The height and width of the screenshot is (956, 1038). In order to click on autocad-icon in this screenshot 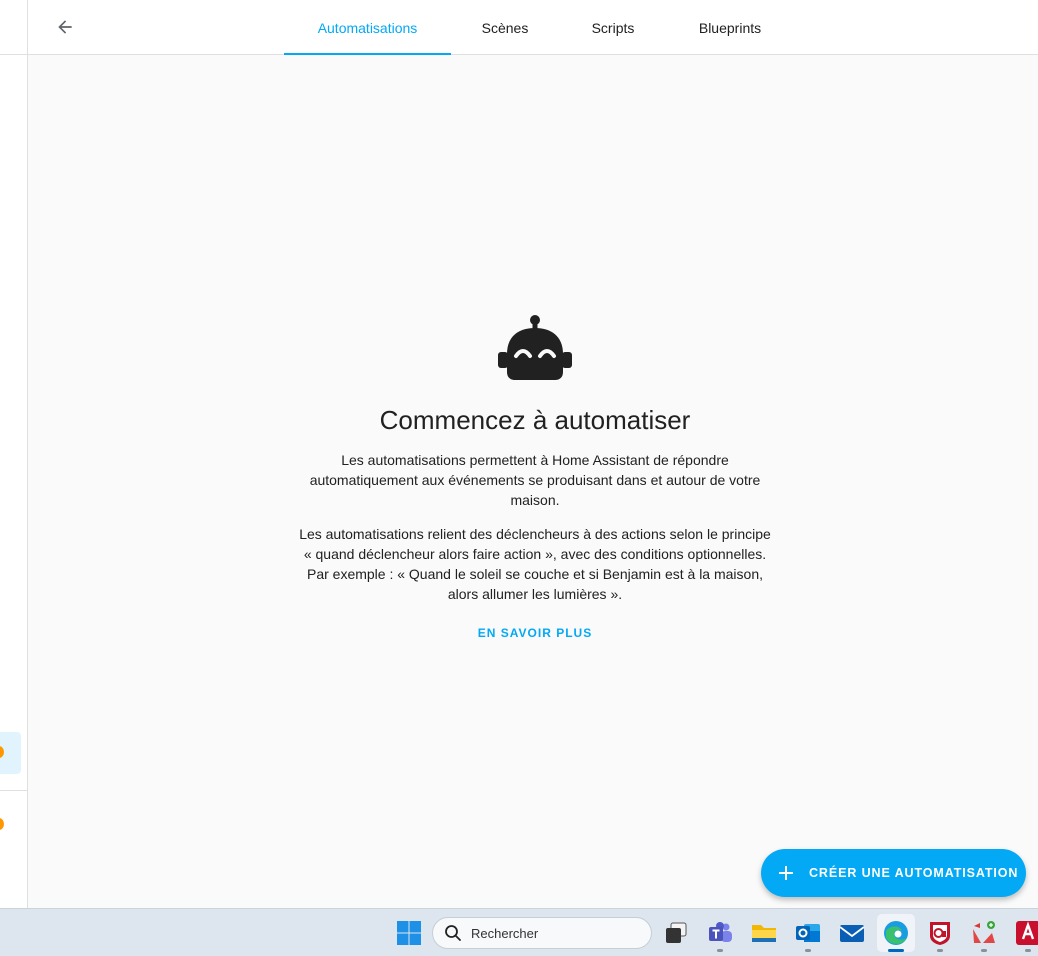, I will do `click(1026, 933)`.